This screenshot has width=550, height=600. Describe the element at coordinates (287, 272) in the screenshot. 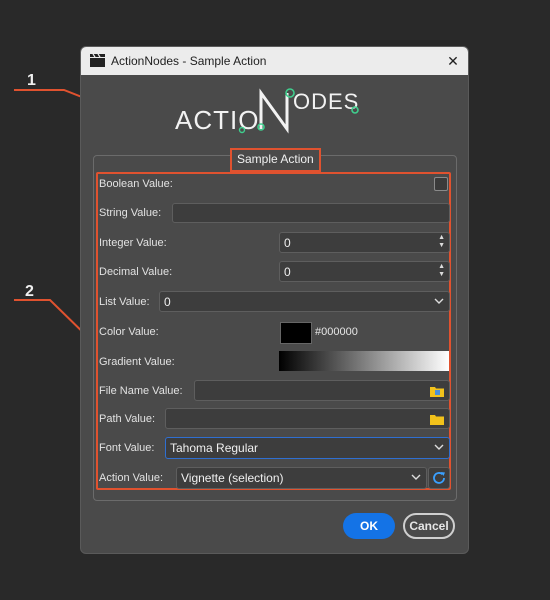

I see `decimal-value: 0` at that location.